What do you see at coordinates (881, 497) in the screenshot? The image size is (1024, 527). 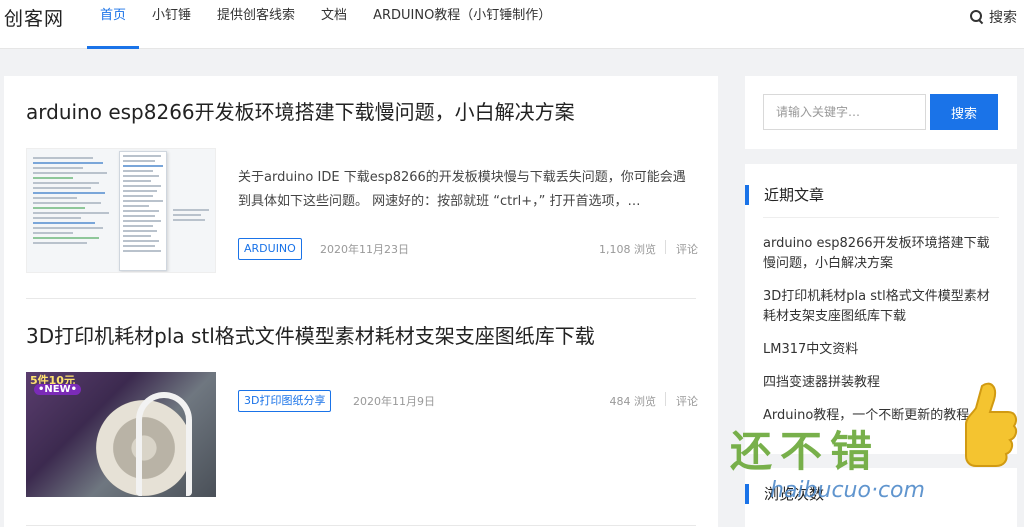 I see `view-count-widget: 浏览次数` at bounding box center [881, 497].